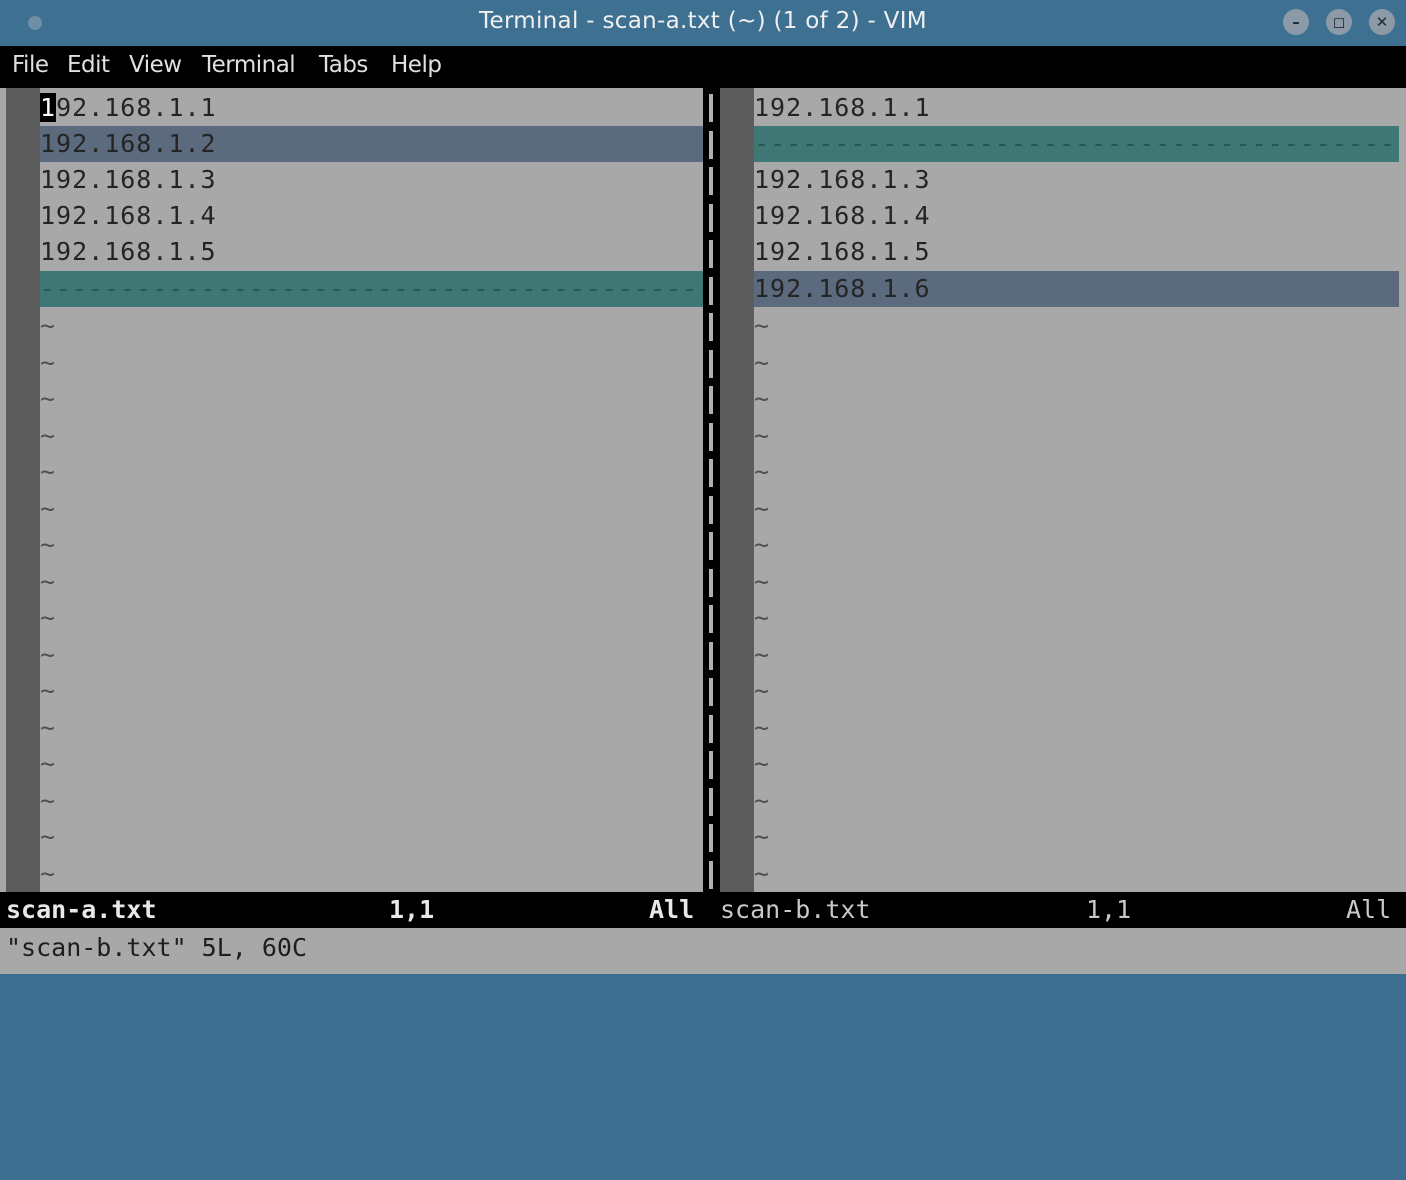 The height and width of the screenshot is (1180, 1406). I want to click on maximize-icon: ◻, so click(1339, 22).